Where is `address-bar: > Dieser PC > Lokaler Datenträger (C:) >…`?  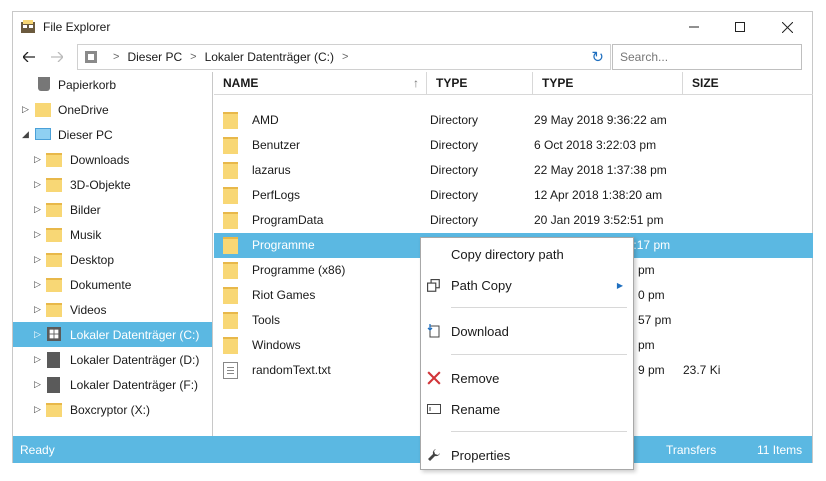 address-bar: > Dieser PC > Lokaler Datenträger (C:) >… is located at coordinates (344, 57).